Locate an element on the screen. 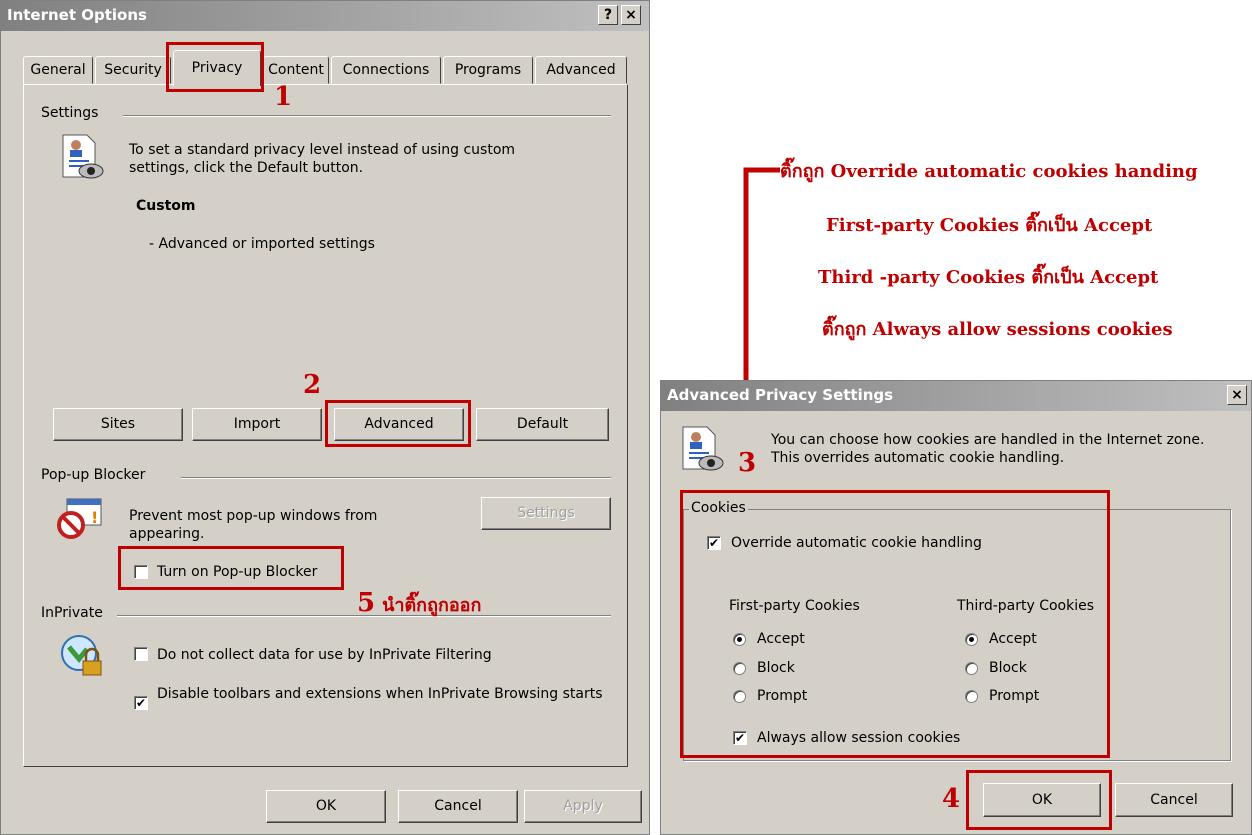 The height and width of the screenshot is (835, 1252). apply-button-label: Apply is located at coordinates (583, 806).